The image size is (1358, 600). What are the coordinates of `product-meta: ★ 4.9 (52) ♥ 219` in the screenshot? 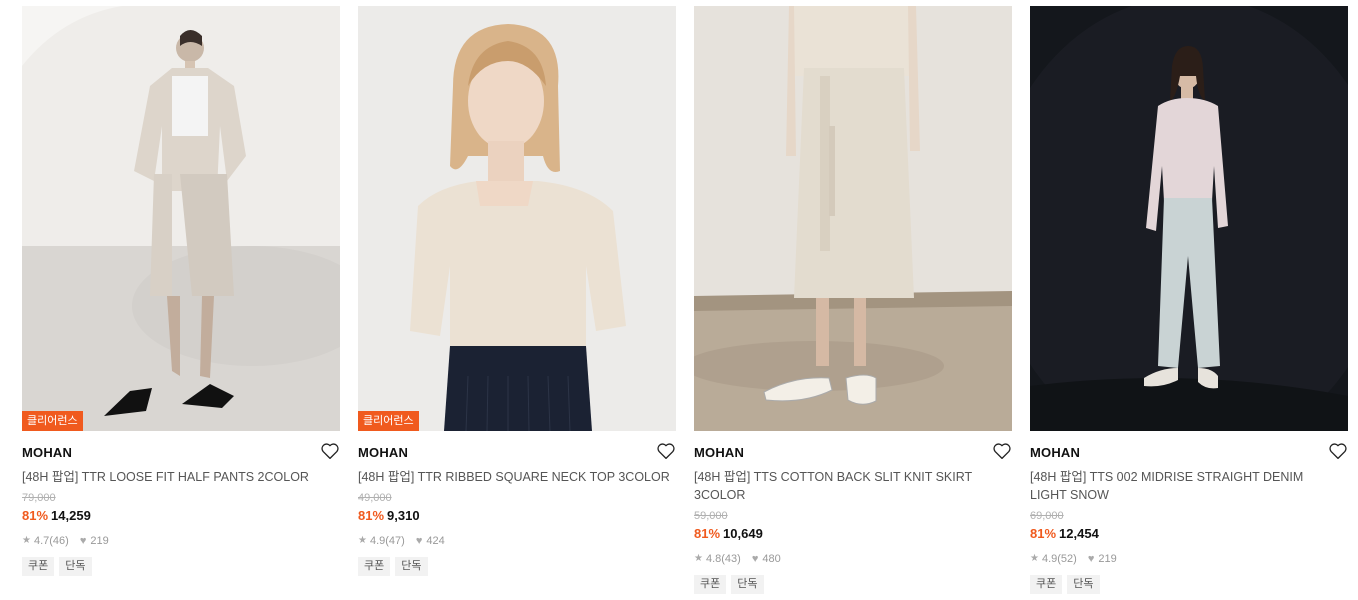 It's located at (1189, 559).